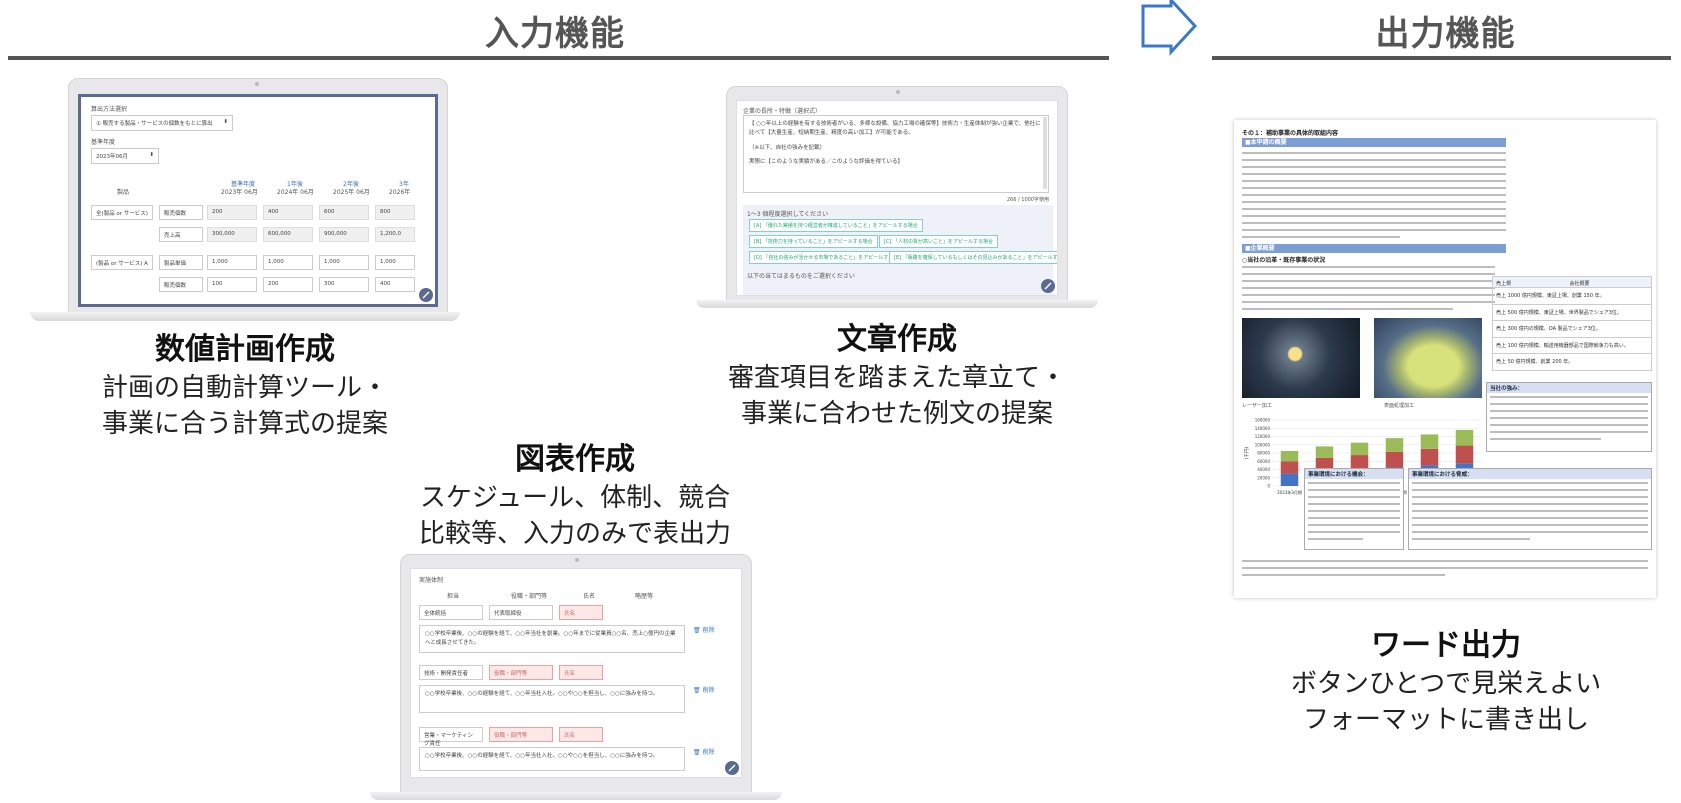  Describe the element at coordinates (1045, 153) in the screenshot. I see `editor-scrollbar` at that location.